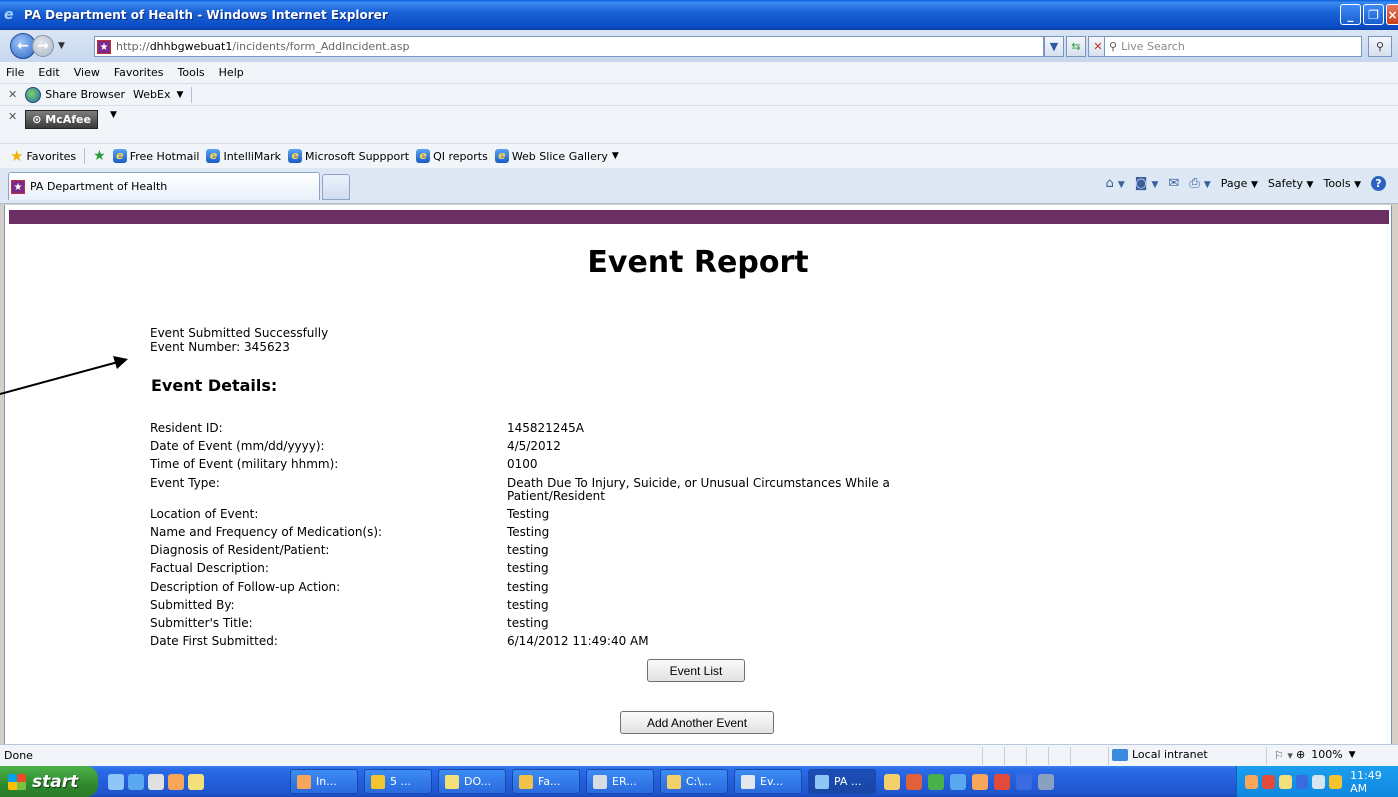  Describe the element at coordinates (1326, 754) in the screenshot. I see `zoom-control: ⊕ 100% ▼` at that location.